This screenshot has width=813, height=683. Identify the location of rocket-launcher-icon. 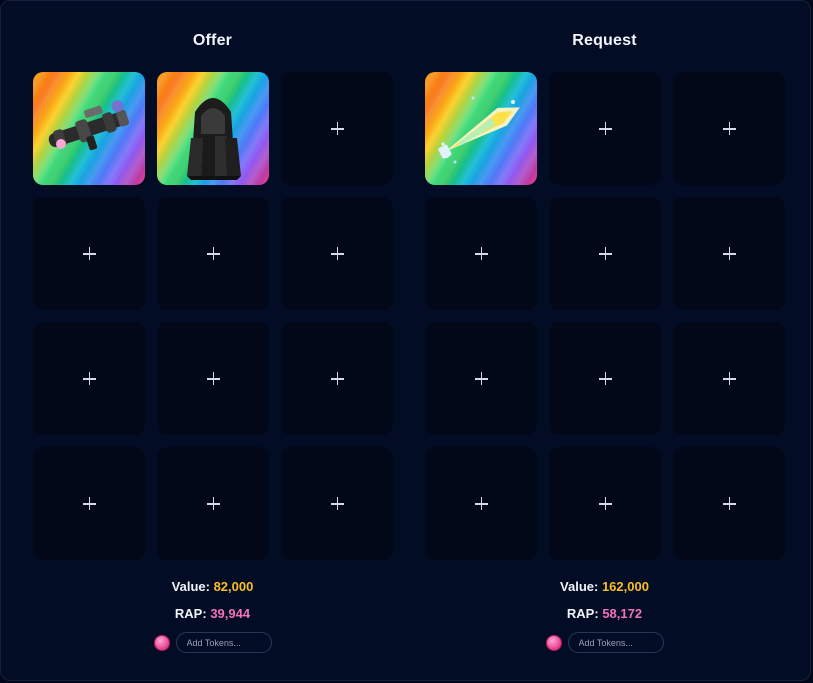
(89, 125).